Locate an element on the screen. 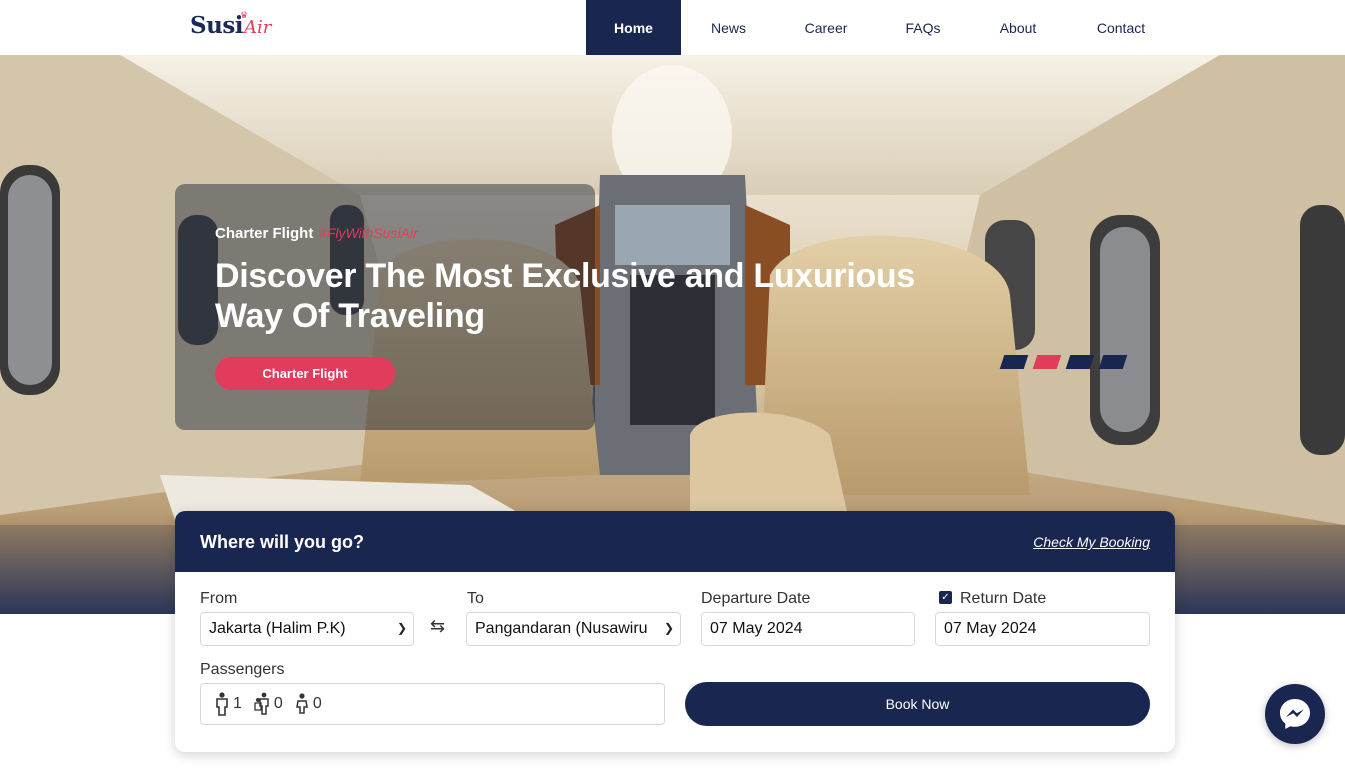  to-value: Pangandaran (Nusawiru is located at coordinates (561, 628).